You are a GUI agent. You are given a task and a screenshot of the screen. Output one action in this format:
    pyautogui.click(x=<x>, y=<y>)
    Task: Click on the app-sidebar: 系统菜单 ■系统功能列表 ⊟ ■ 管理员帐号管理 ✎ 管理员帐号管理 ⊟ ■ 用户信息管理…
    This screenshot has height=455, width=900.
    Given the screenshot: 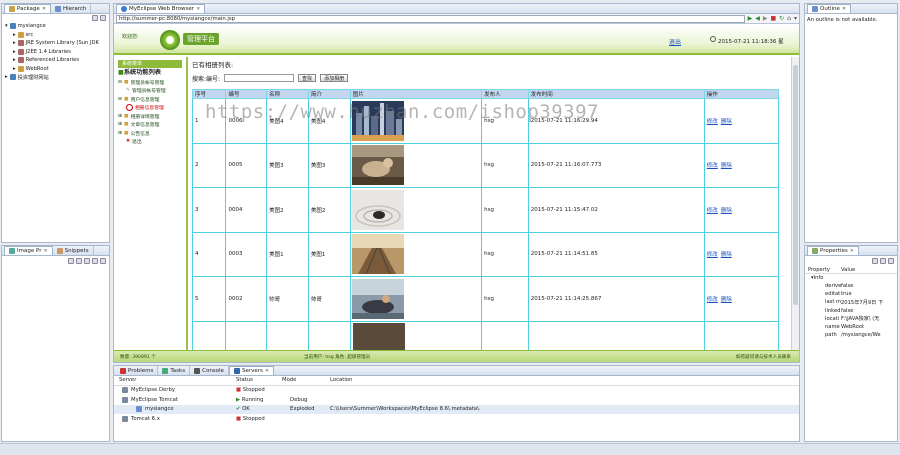 What is the action you would take?
    pyautogui.click(x=151, y=203)
    